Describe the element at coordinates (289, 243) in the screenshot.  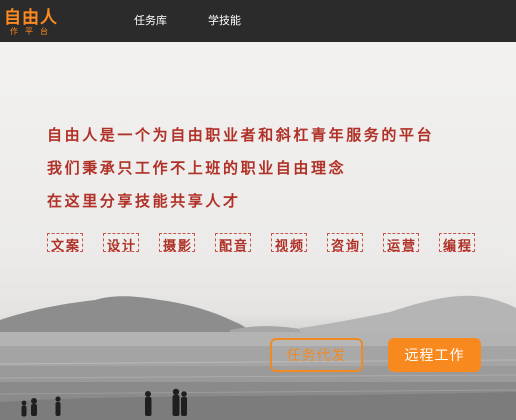
I see `skill-tag-video: 视频` at that location.